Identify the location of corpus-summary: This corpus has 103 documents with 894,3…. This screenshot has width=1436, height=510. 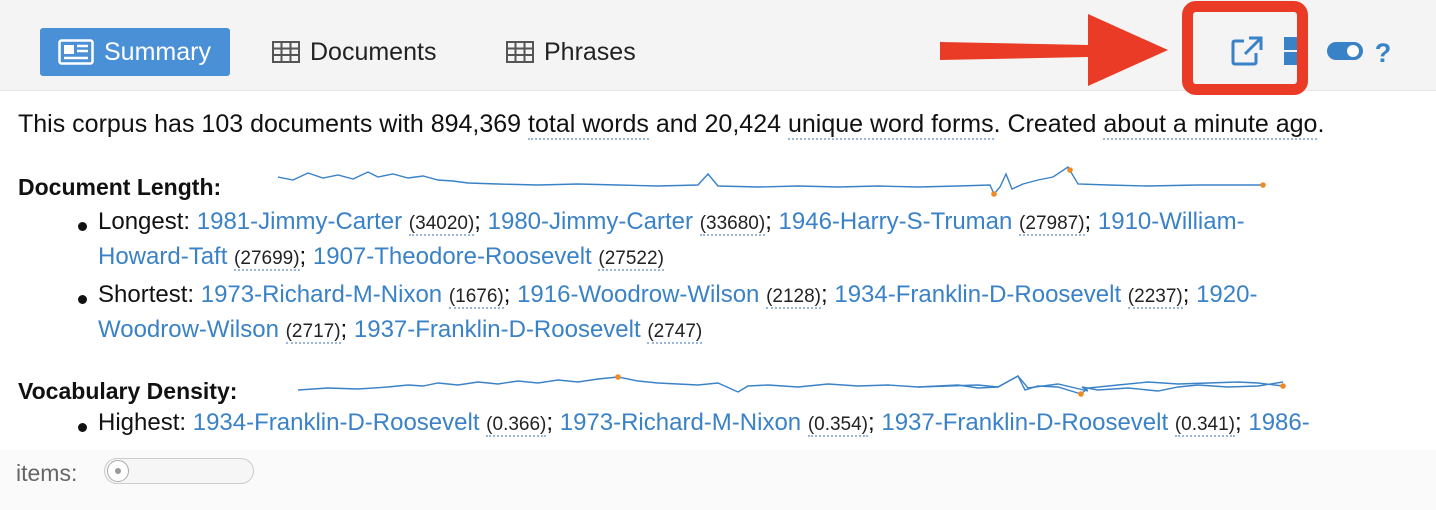
(671, 125).